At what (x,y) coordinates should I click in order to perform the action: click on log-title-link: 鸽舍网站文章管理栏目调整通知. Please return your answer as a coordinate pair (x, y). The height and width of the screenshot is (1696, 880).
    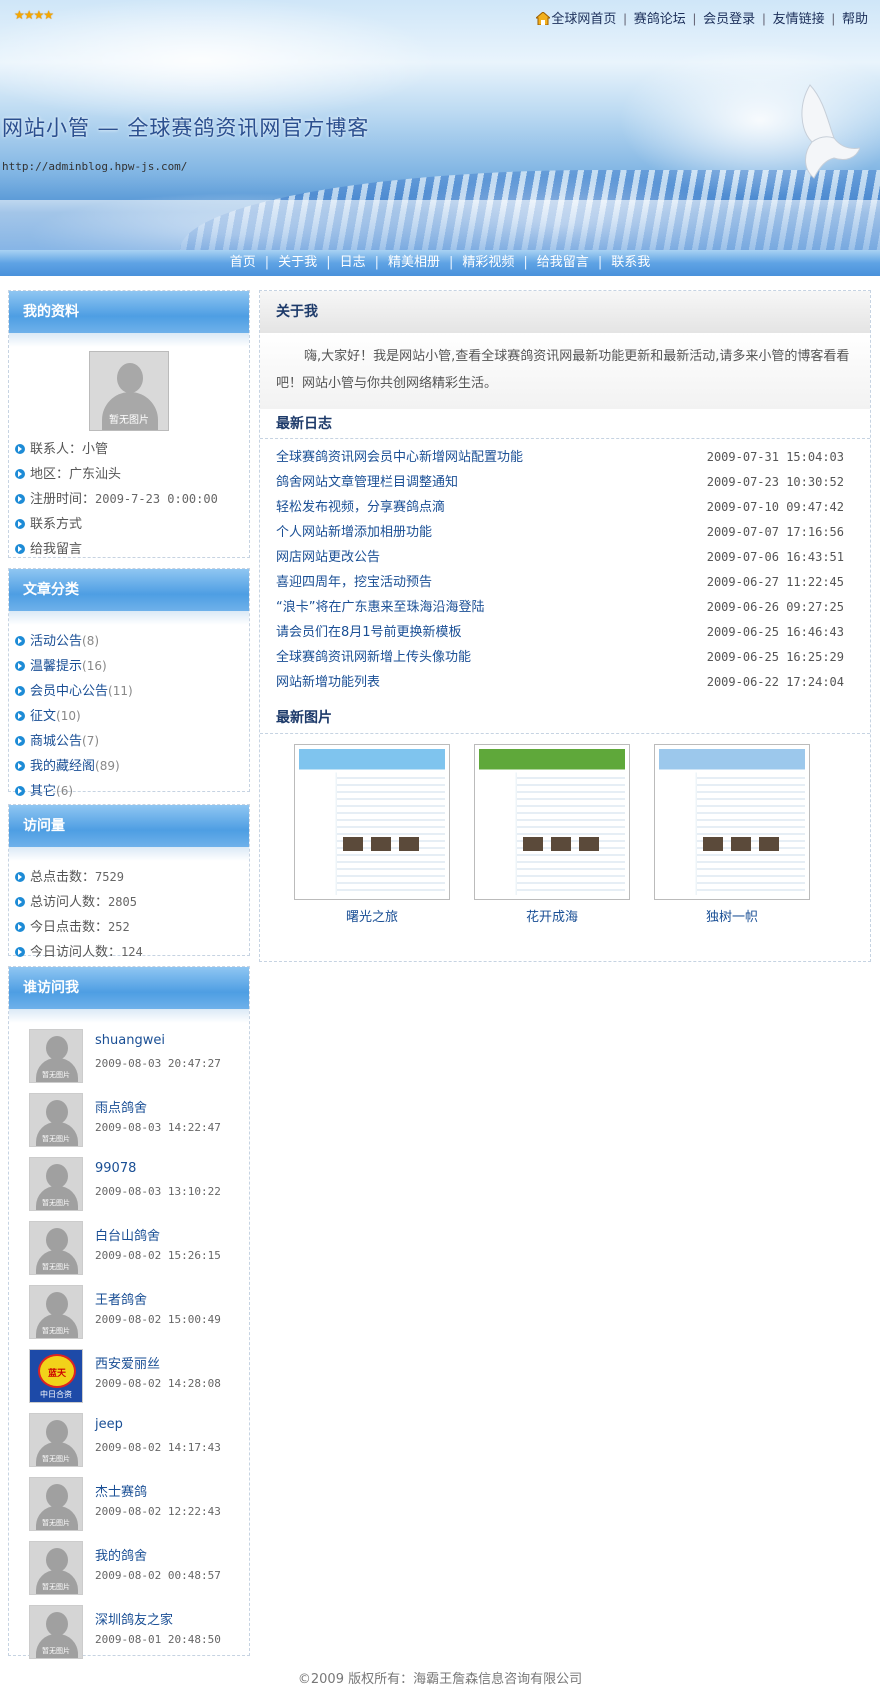
    Looking at the image, I should click on (367, 482).